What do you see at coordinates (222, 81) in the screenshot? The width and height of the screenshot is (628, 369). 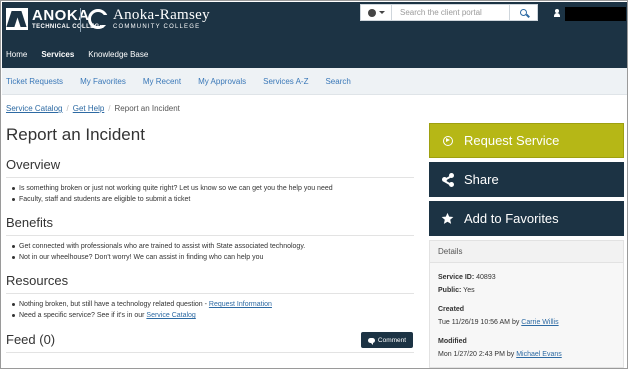 I see `subnav-my-approvals: My Approvals` at bounding box center [222, 81].